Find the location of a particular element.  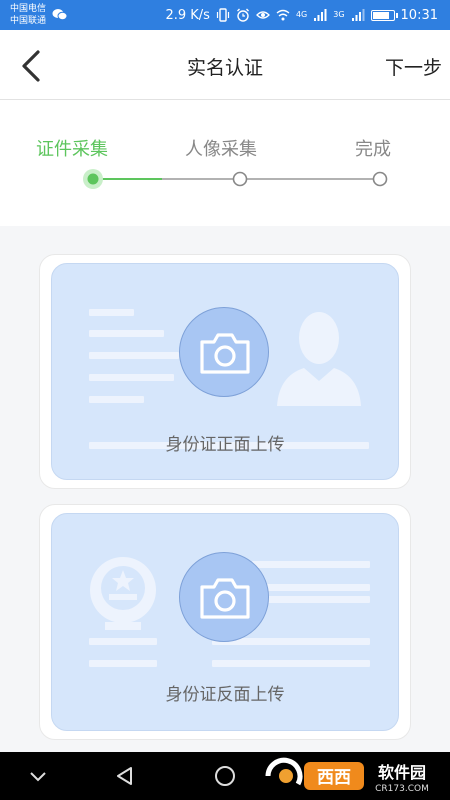

alarm-icon is located at coordinates (242, 15).